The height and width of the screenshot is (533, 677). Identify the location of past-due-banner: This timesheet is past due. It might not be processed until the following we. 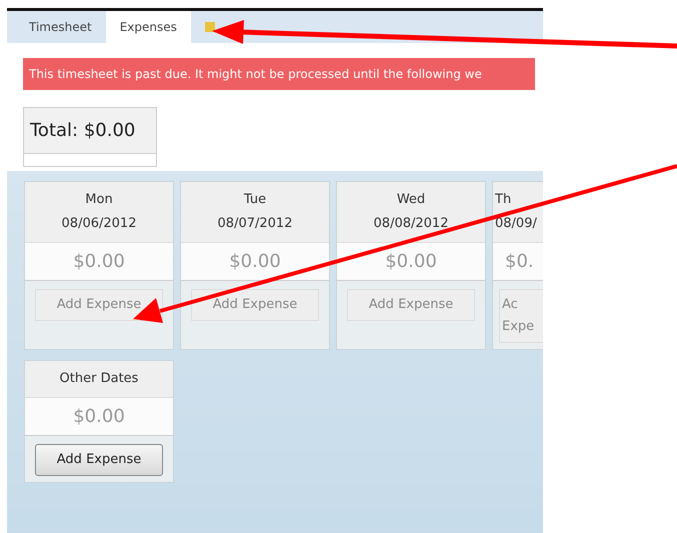
(279, 74).